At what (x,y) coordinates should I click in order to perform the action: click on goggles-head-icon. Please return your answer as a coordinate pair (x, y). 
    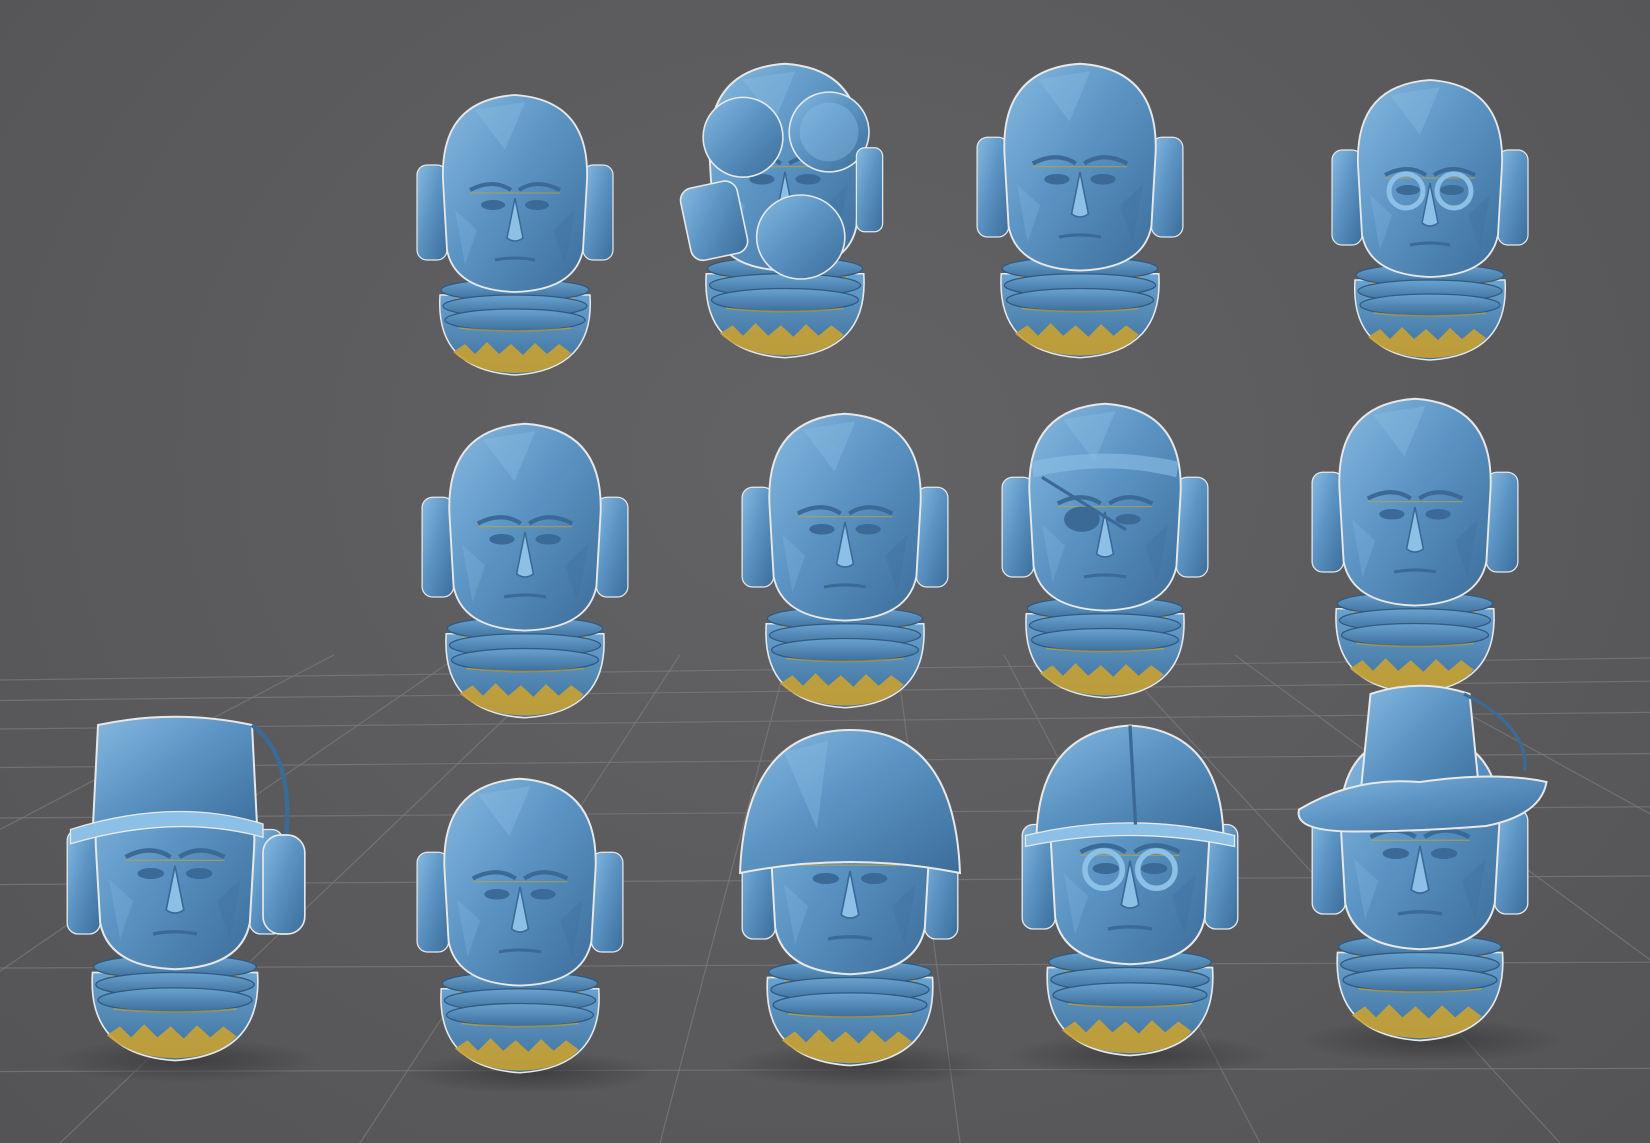
    Looking at the image, I should click on (1430, 220).